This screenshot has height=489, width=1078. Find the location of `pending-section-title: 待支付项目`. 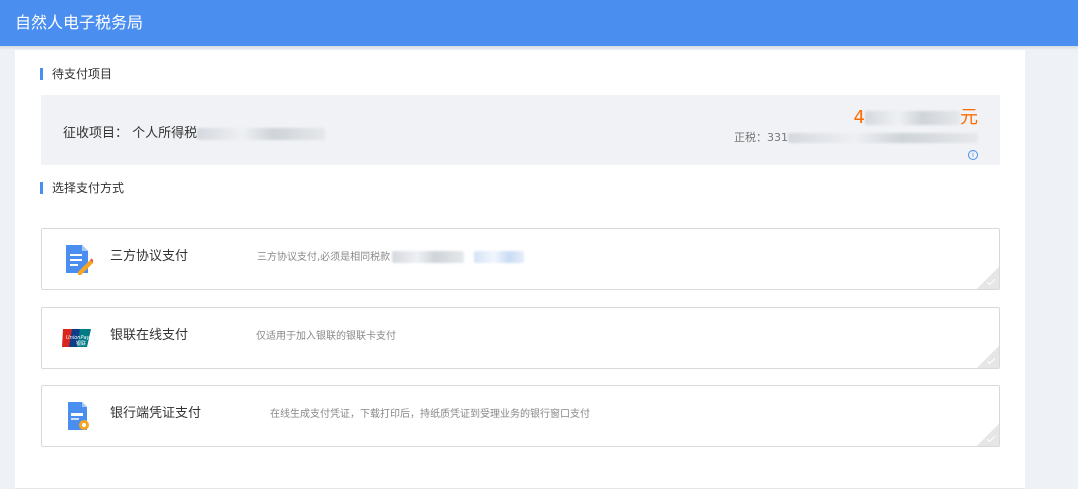

pending-section-title: 待支付项目 is located at coordinates (76, 74).